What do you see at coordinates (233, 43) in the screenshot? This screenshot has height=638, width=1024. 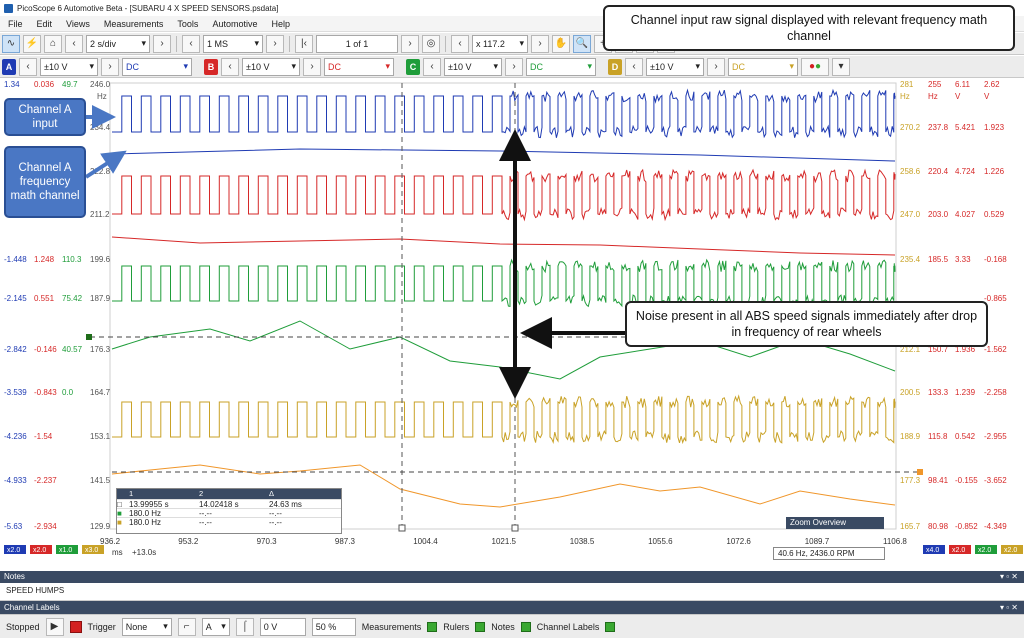 I see `samples-select: 1 MS ▾` at bounding box center [233, 43].